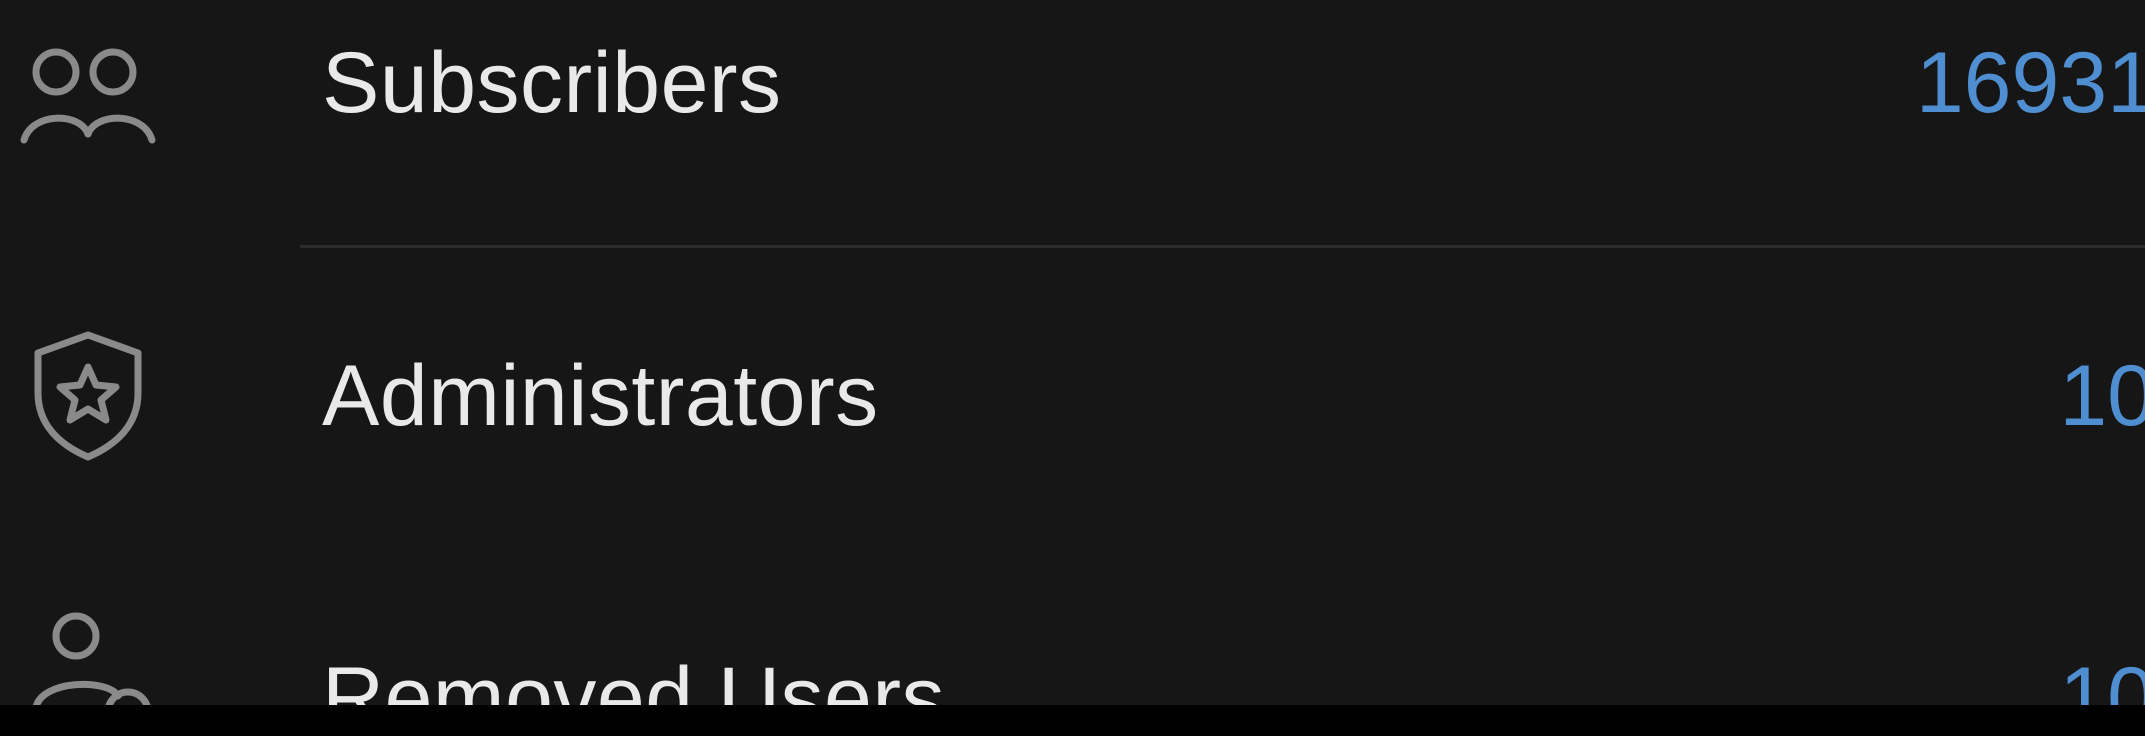 Image resolution: width=2145 pixels, height=736 pixels. I want to click on subscribers-count: 16931, so click(2030, 83).